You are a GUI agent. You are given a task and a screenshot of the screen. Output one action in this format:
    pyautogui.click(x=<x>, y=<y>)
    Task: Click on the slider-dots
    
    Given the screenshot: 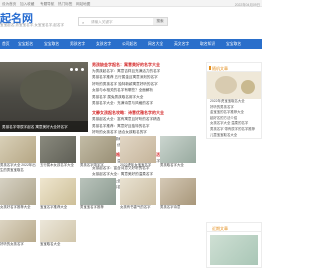 What is the action you would take?
    pyautogui.click(x=76, y=69)
    